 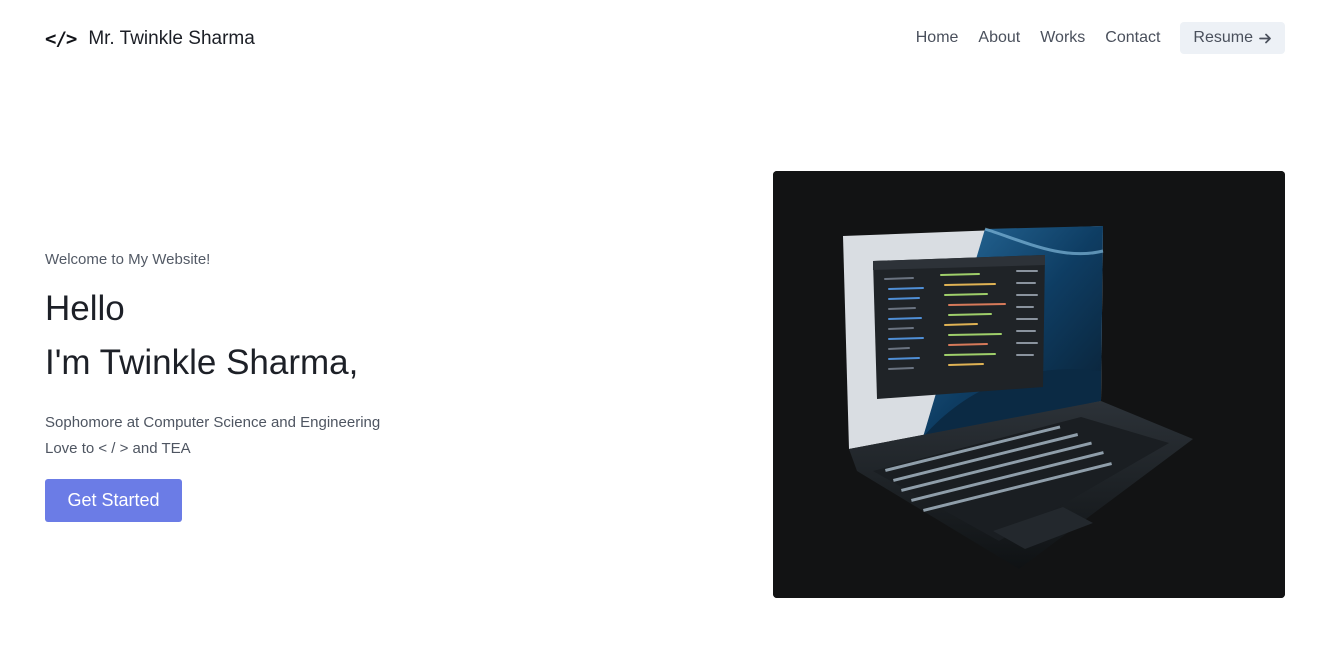 I want to click on get-started-button: Get Started, so click(x=113, y=500).